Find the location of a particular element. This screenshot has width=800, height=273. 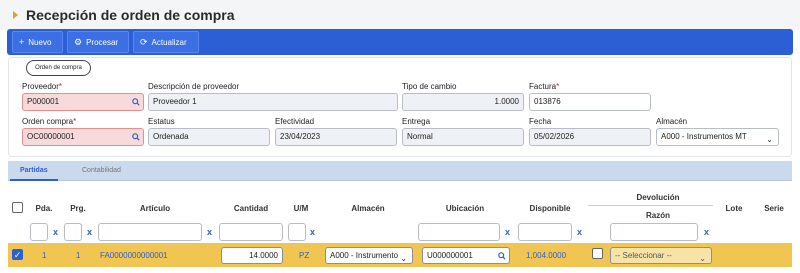

clear-filter-disponible-button: x is located at coordinates (579, 232).